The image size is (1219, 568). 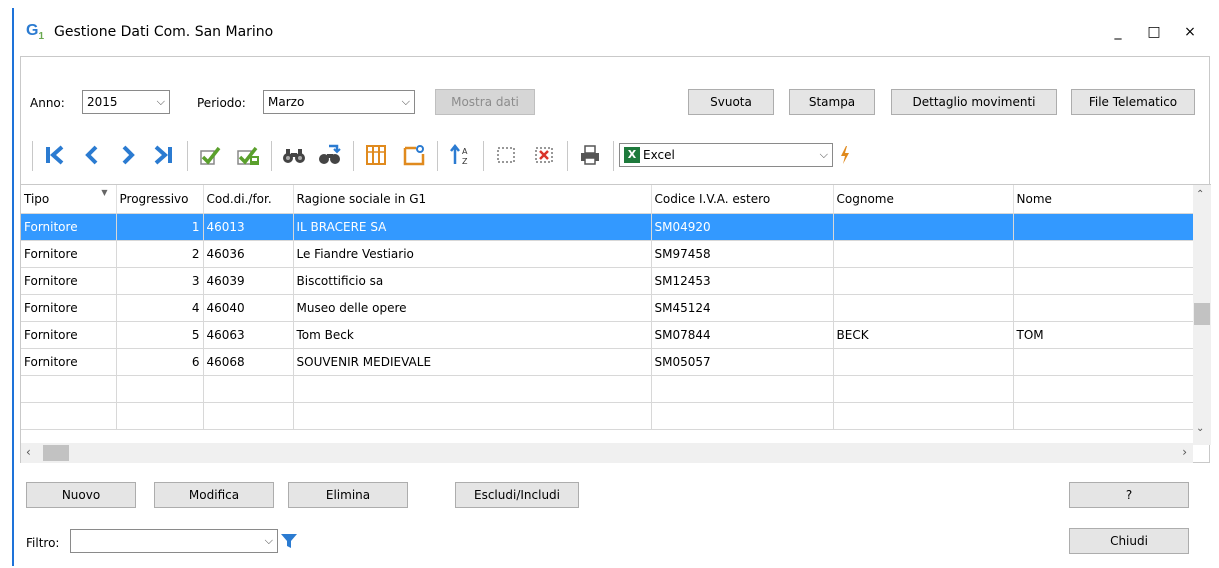 What do you see at coordinates (210, 155) in the screenshot?
I see `check-icon` at bounding box center [210, 155].